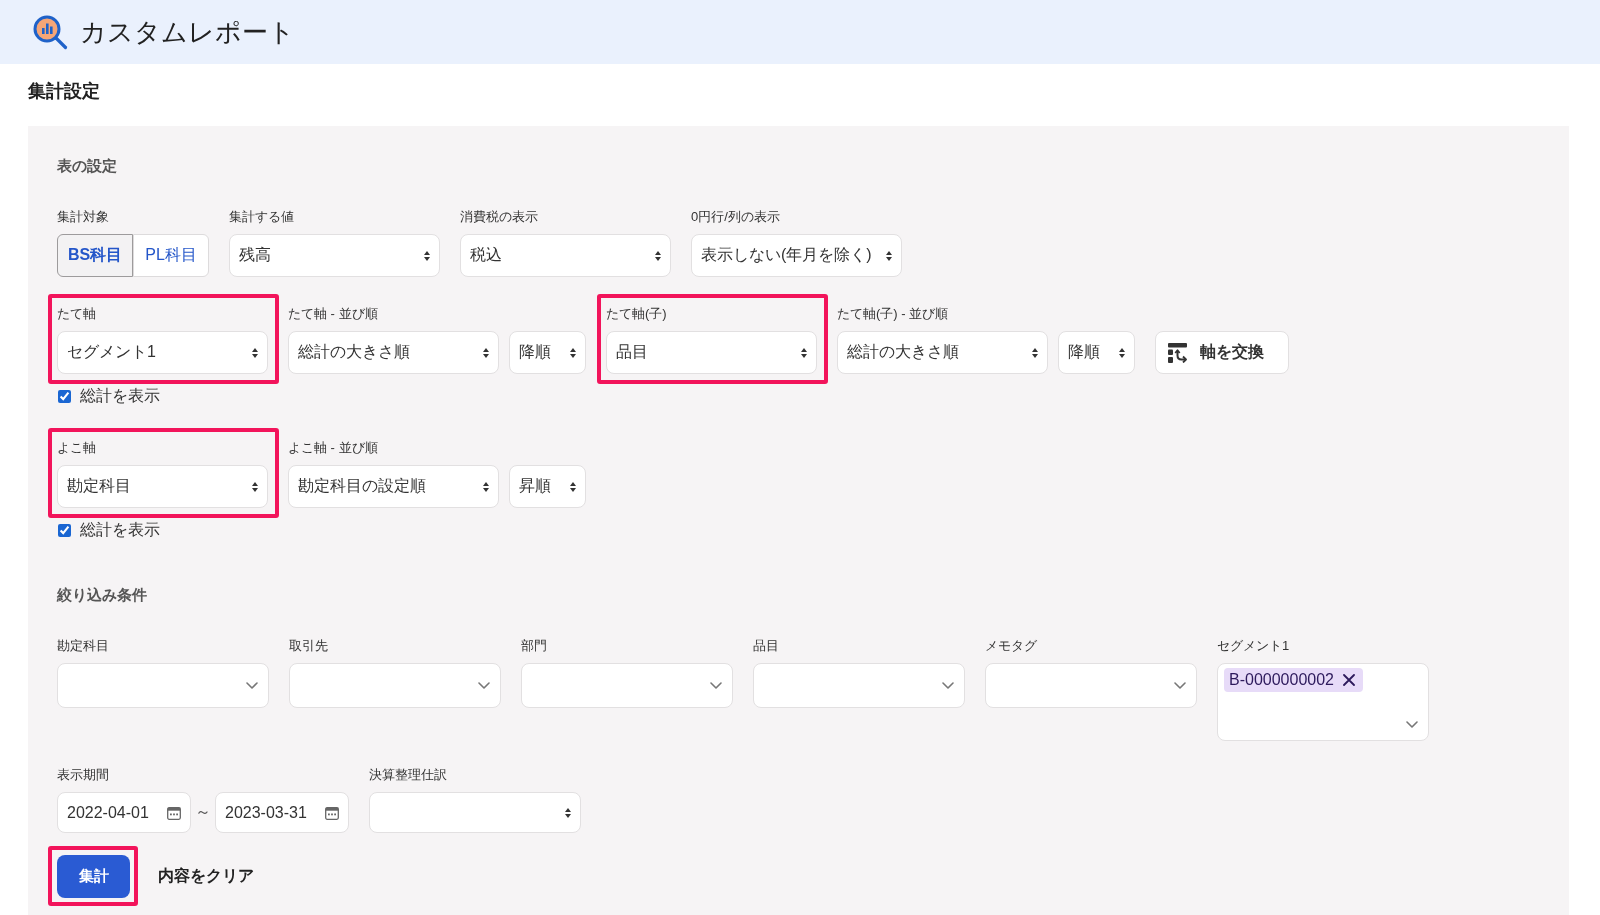 This screenshot has height=915, width=1600. Describe the element at coordinates (1222, 352) in the screenshot. I see `swap-axes-button: 軸を交換` at that location.